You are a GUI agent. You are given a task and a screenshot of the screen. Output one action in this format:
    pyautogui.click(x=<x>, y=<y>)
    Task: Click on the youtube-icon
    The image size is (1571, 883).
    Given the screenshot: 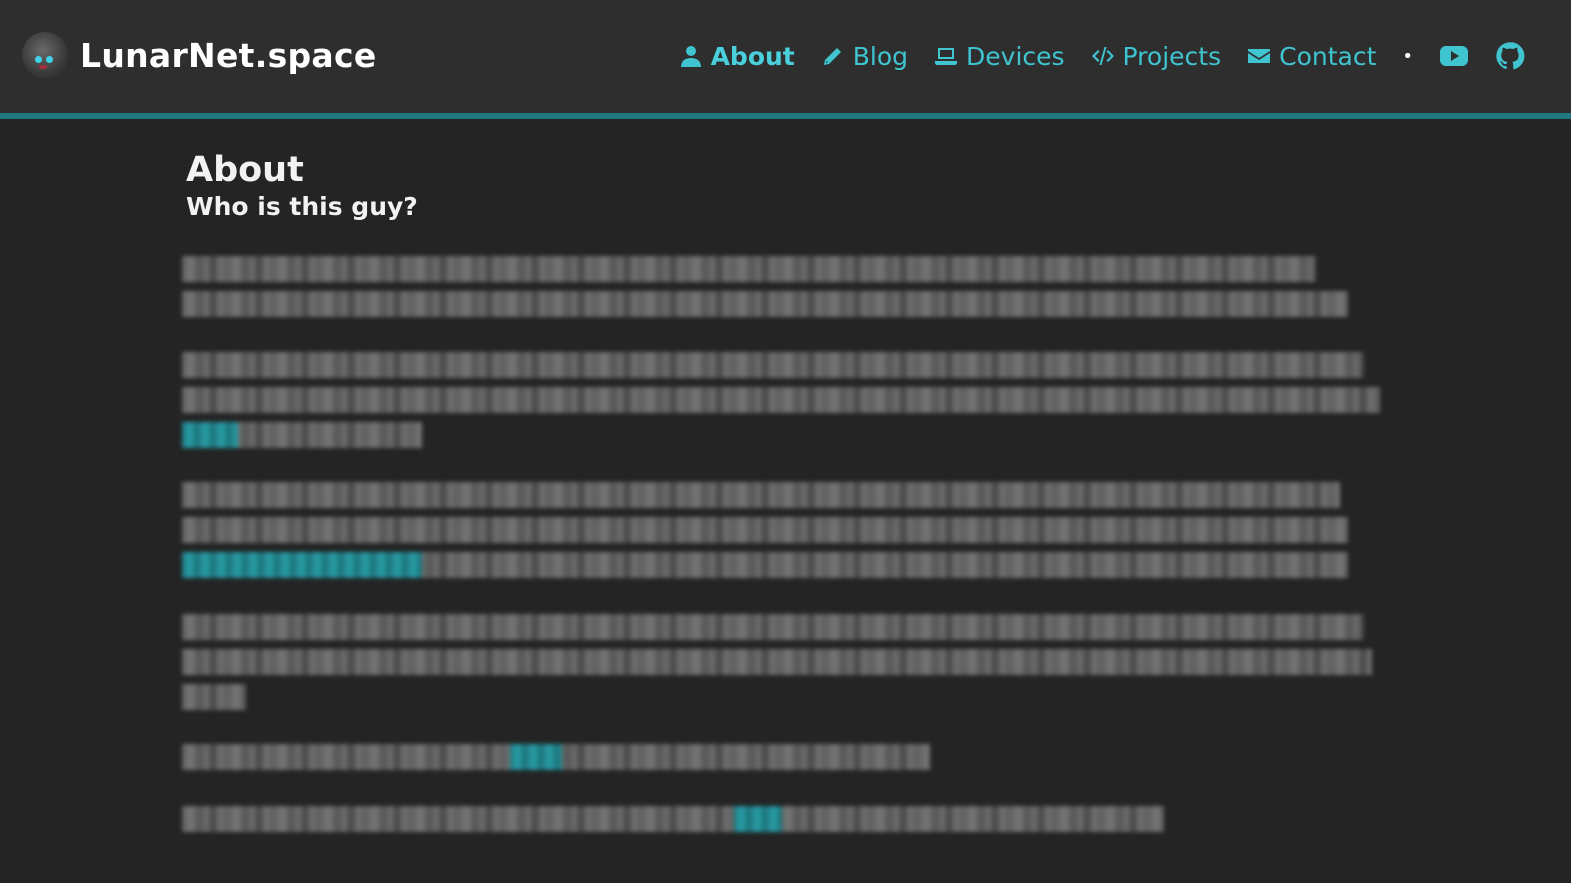 What is the action you would take?
    pyautogui.click(x=1454, y=56)
    